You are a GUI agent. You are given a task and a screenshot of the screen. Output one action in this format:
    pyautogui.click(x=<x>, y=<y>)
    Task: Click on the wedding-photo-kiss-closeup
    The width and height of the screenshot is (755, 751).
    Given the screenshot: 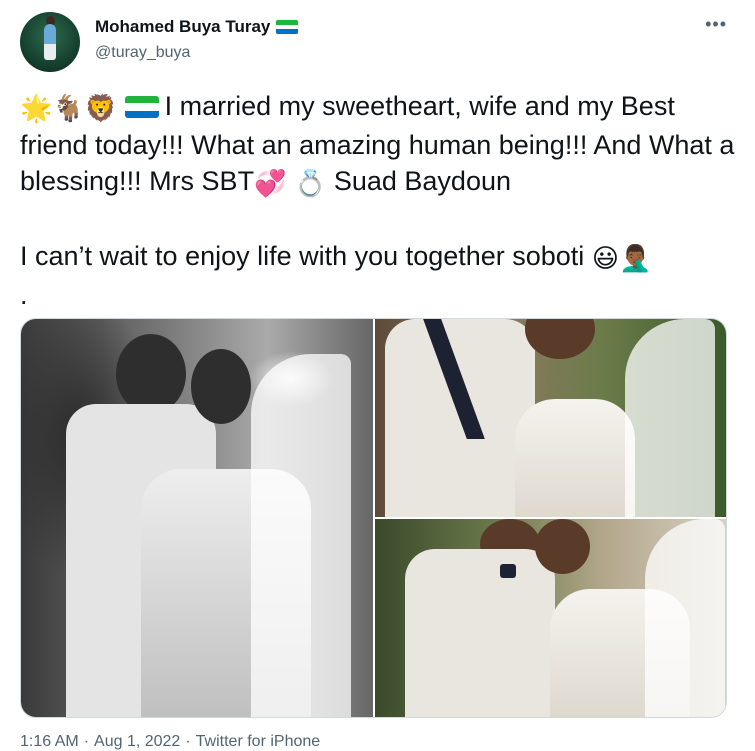 What is the action you would take?
    pyautogui.click(x=550, y=418)
    